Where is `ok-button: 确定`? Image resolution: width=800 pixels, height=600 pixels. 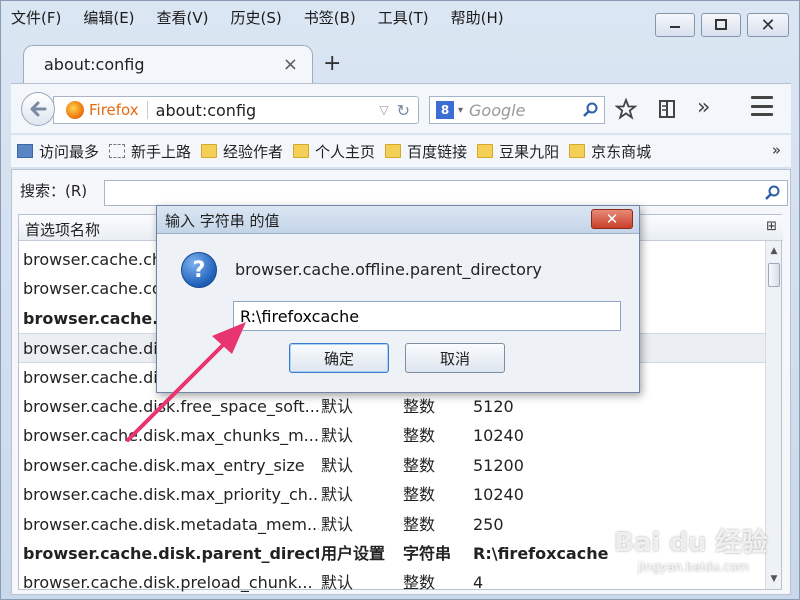 ok-button: 确定 is located at coordinates (339, 358).